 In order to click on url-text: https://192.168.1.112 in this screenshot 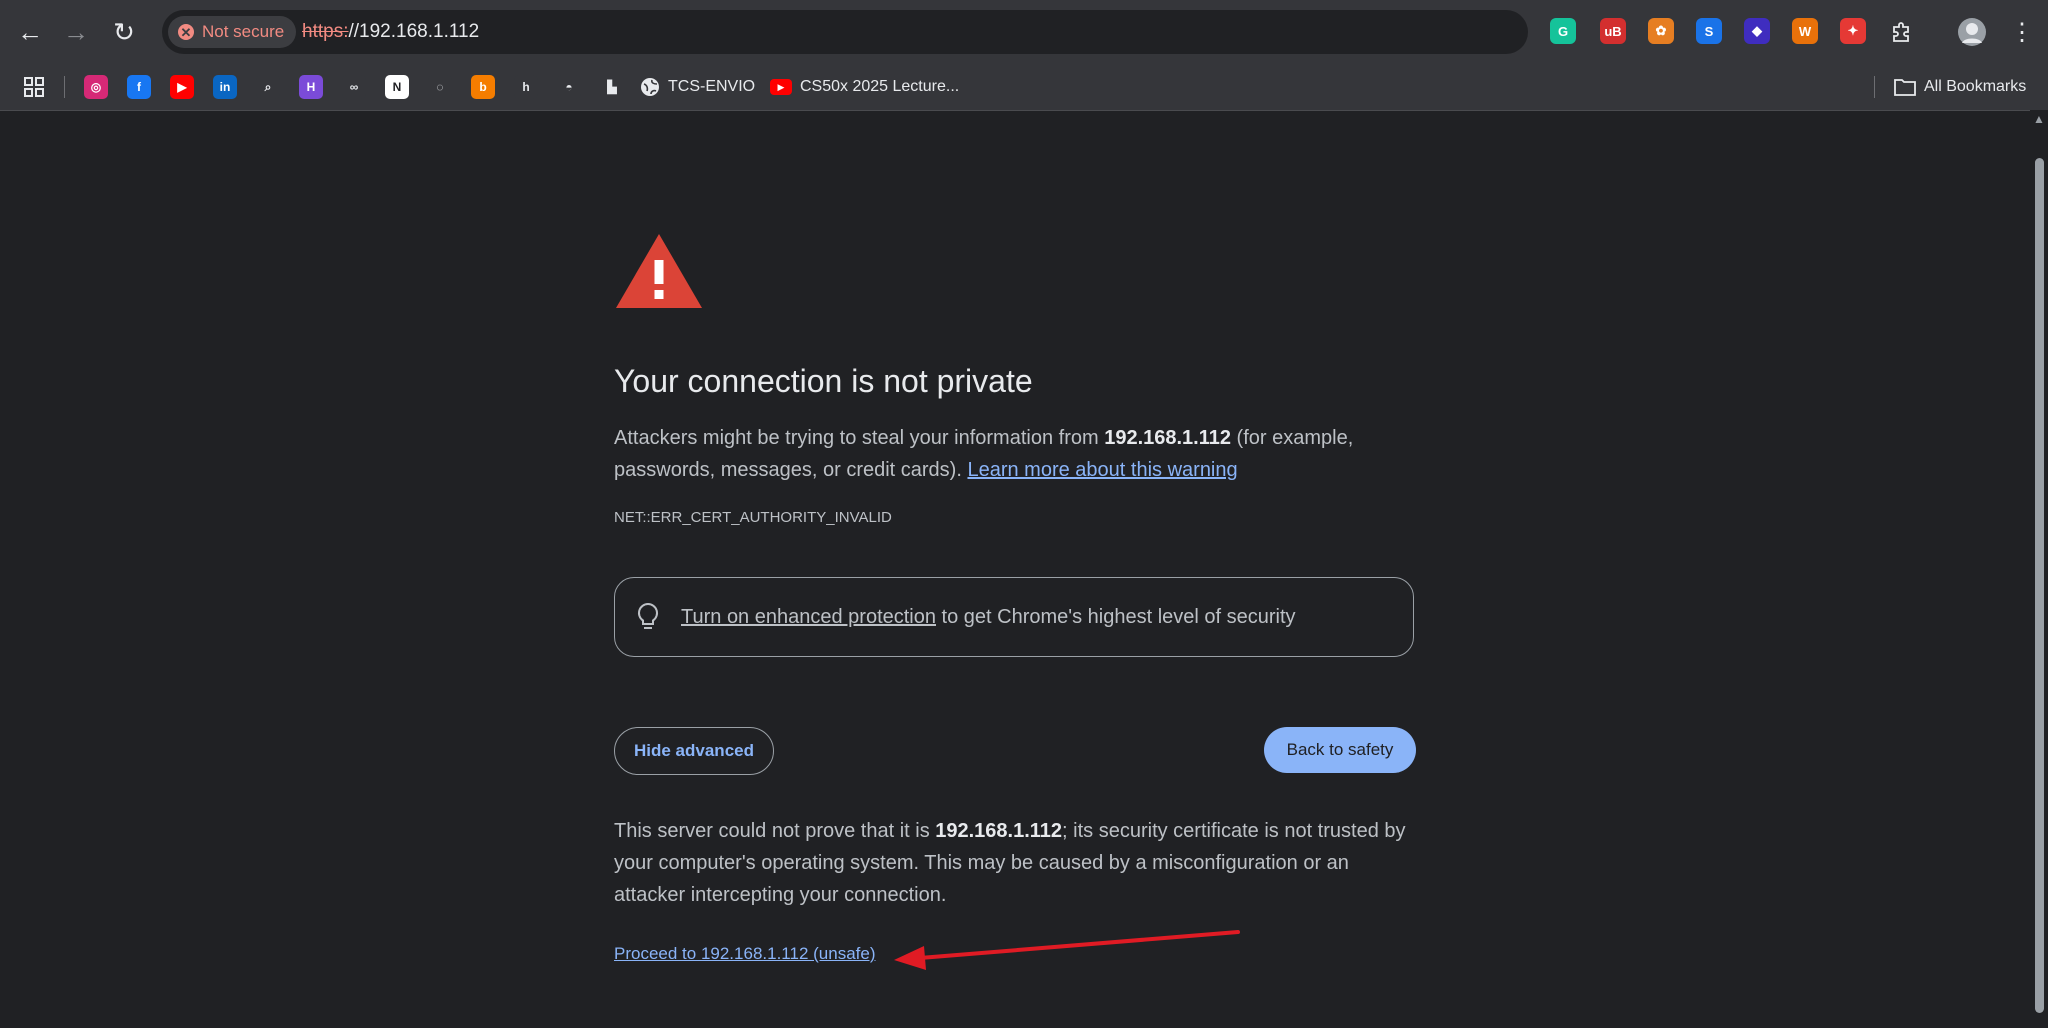, I will do `click(390, 32)`.